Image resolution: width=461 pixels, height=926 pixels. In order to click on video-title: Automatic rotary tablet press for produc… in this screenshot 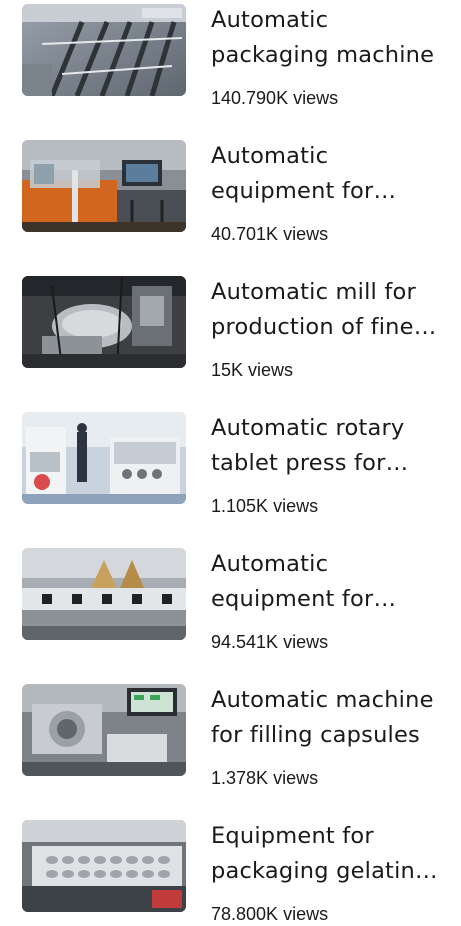, I will do `click(327, 446)`.